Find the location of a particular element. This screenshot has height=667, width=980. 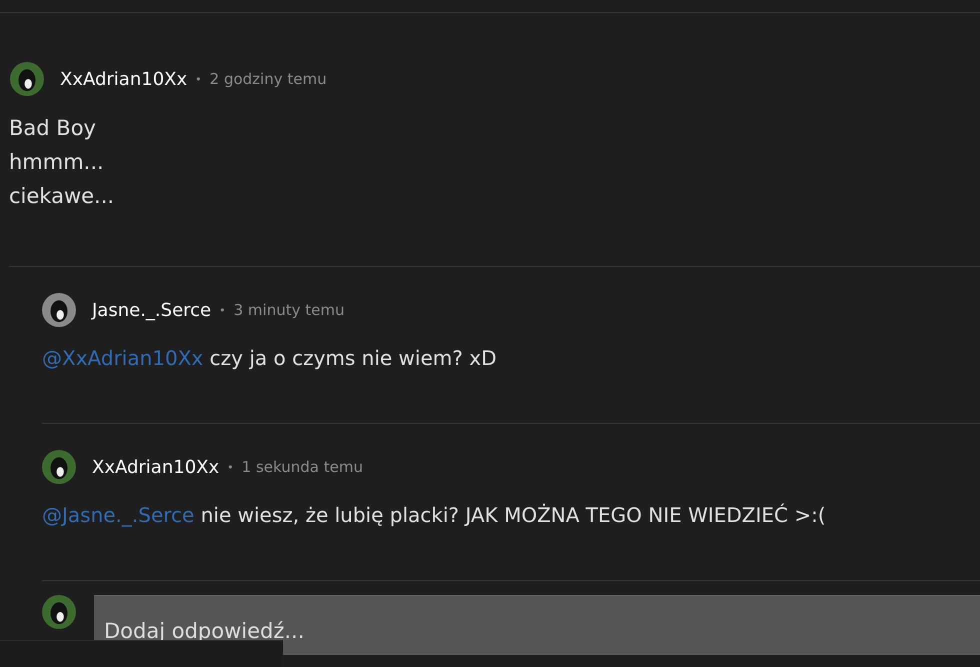

author-name: Jasne._.Serce is located at coordinates (152, 310).